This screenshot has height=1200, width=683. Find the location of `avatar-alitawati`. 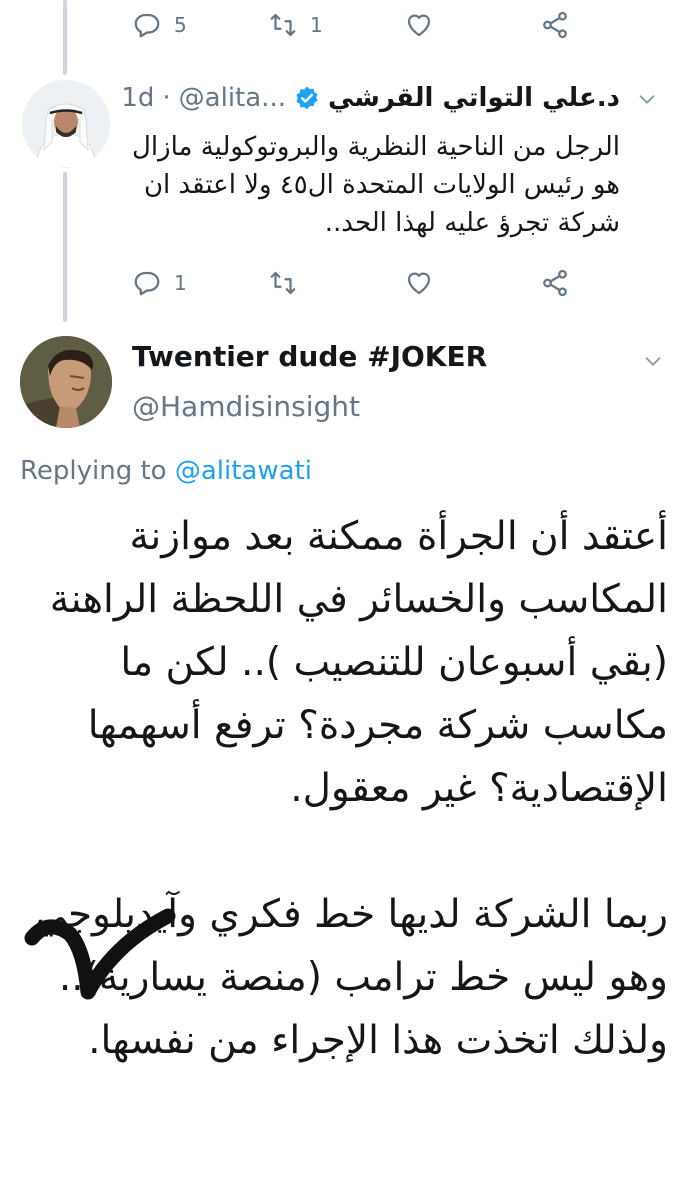

avatar-alitawati is located at coordinates (66, 124).